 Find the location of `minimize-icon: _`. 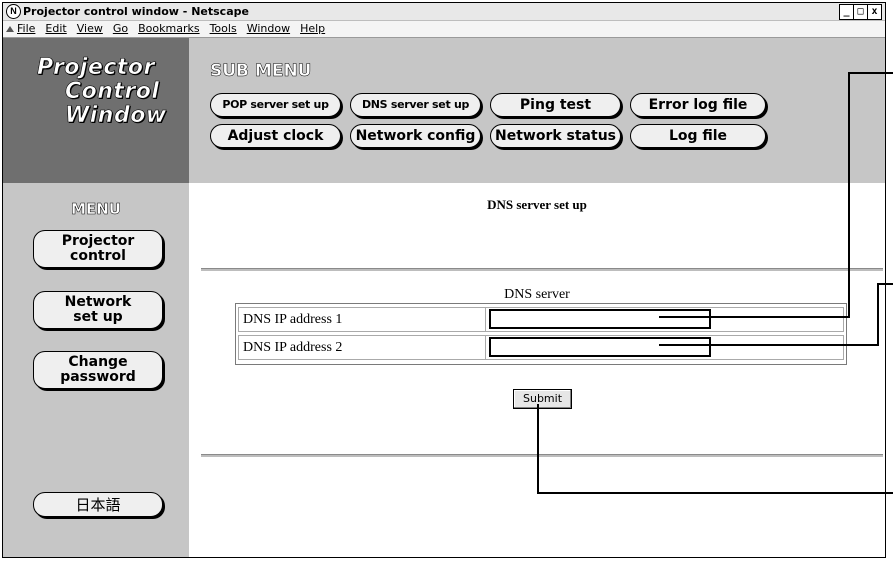

minimize-icon: _ is located at coordinates (846, 12).